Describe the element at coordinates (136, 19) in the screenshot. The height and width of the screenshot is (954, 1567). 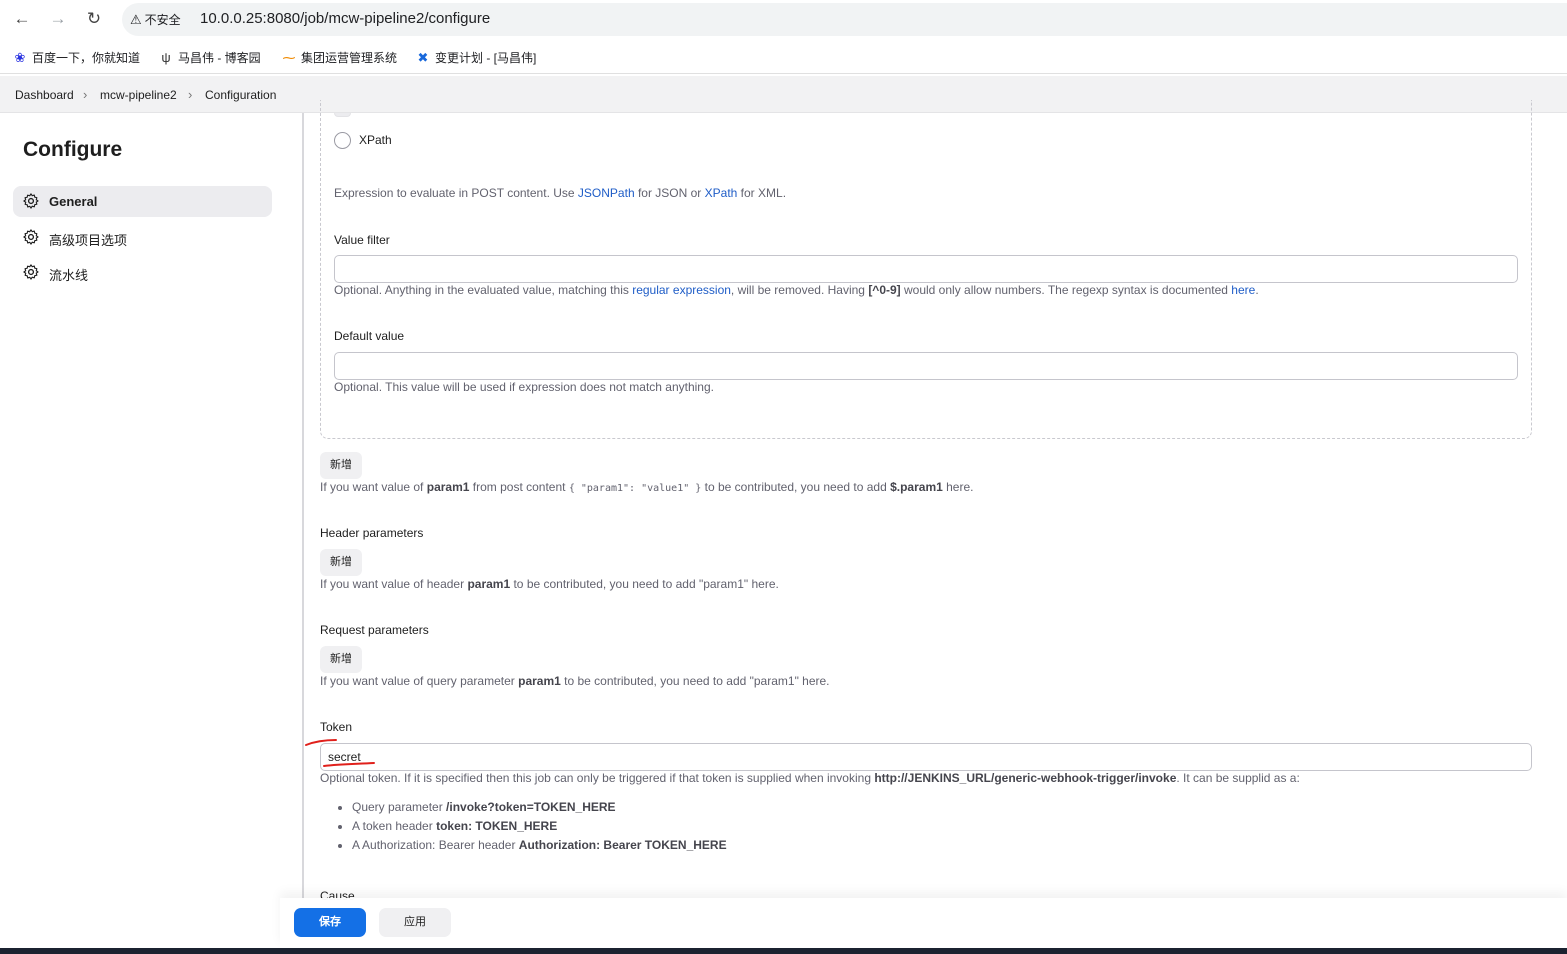
I see `warning-icon: ⚠` at that location.